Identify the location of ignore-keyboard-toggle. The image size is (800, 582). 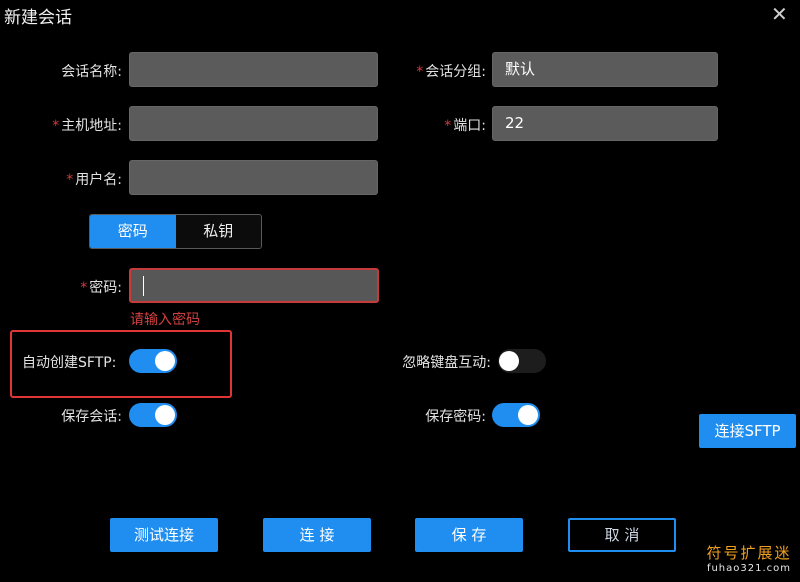
(522, 361).